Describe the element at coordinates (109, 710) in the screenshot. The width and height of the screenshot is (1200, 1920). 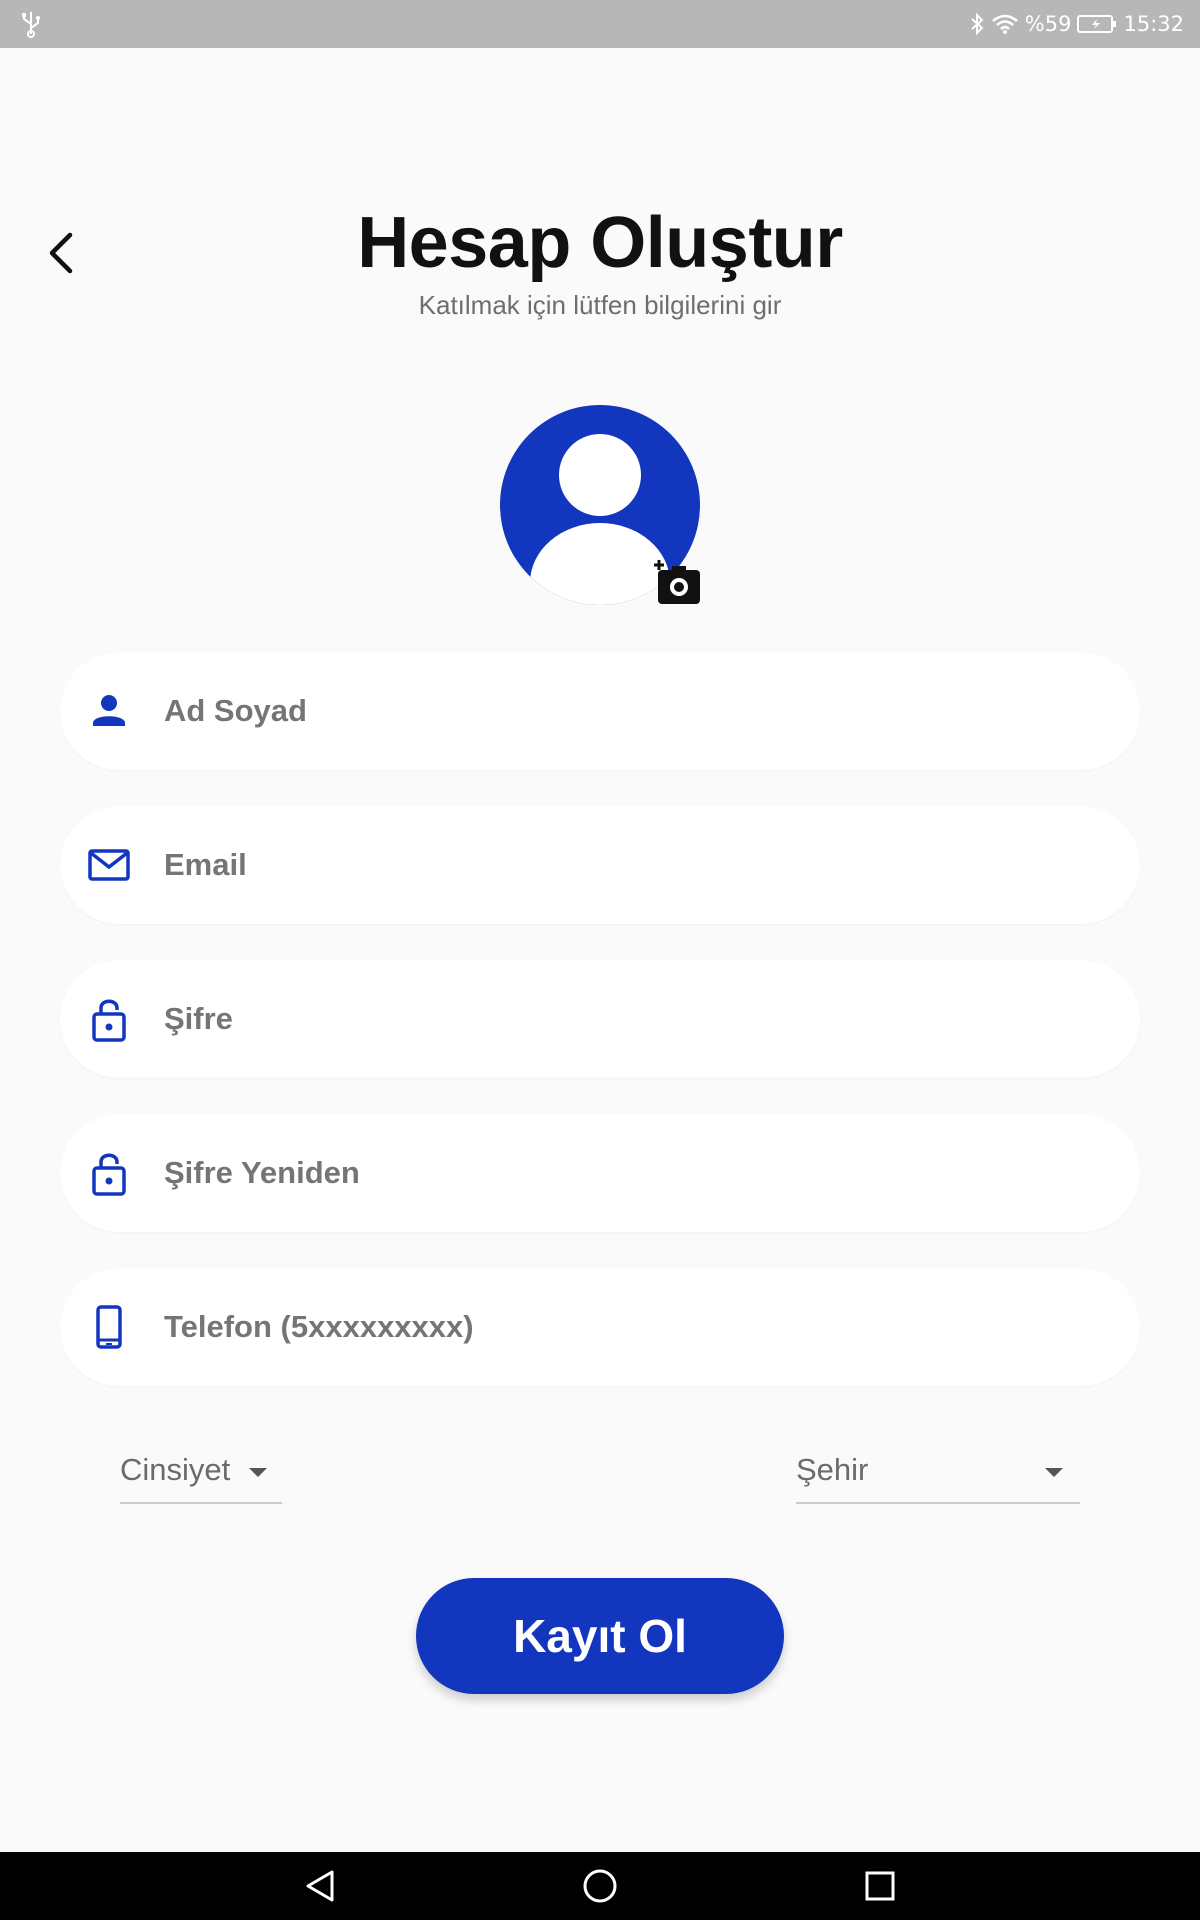
I see `person-icon` at that location.